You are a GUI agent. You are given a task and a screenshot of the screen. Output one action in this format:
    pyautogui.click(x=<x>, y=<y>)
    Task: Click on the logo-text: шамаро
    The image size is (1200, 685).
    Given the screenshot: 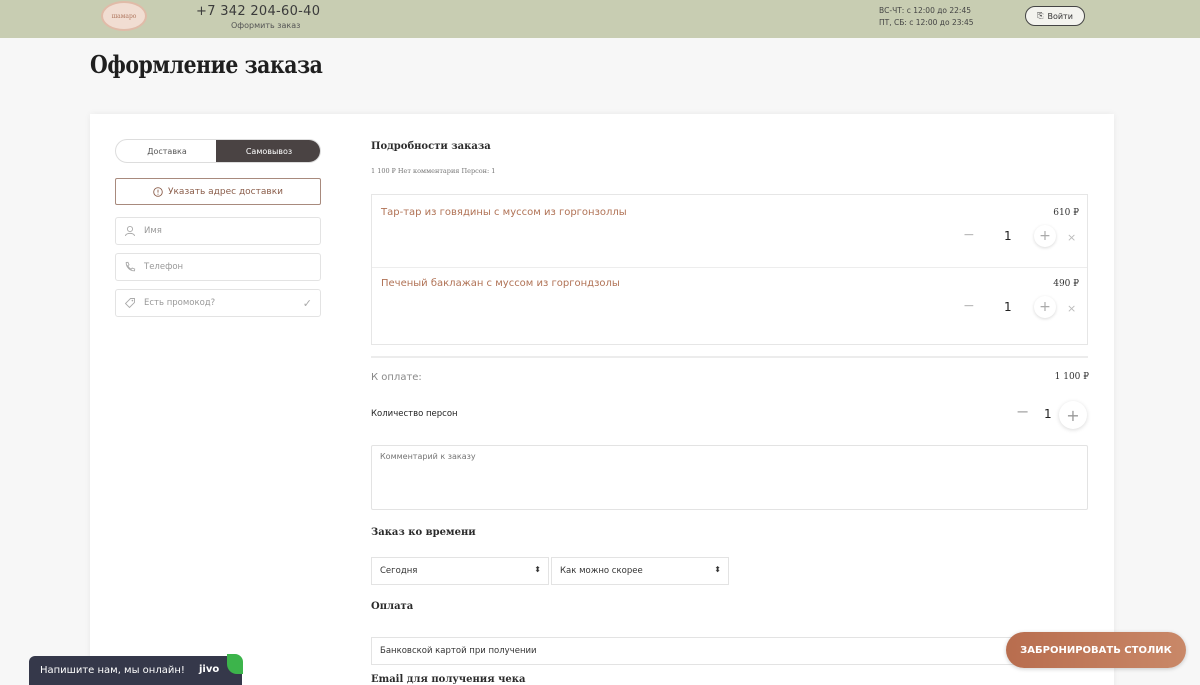 What is the action you would take?
    pyautogui.click(x=124, y=16)
    